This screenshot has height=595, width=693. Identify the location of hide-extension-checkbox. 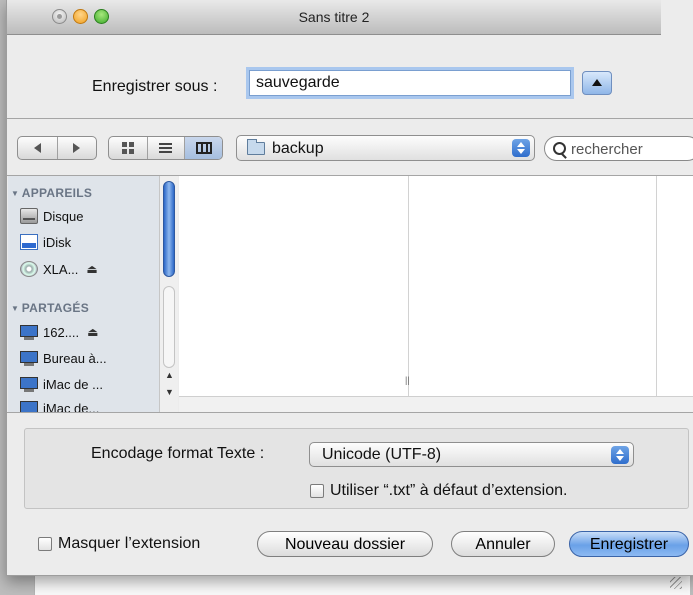
(45, 544).